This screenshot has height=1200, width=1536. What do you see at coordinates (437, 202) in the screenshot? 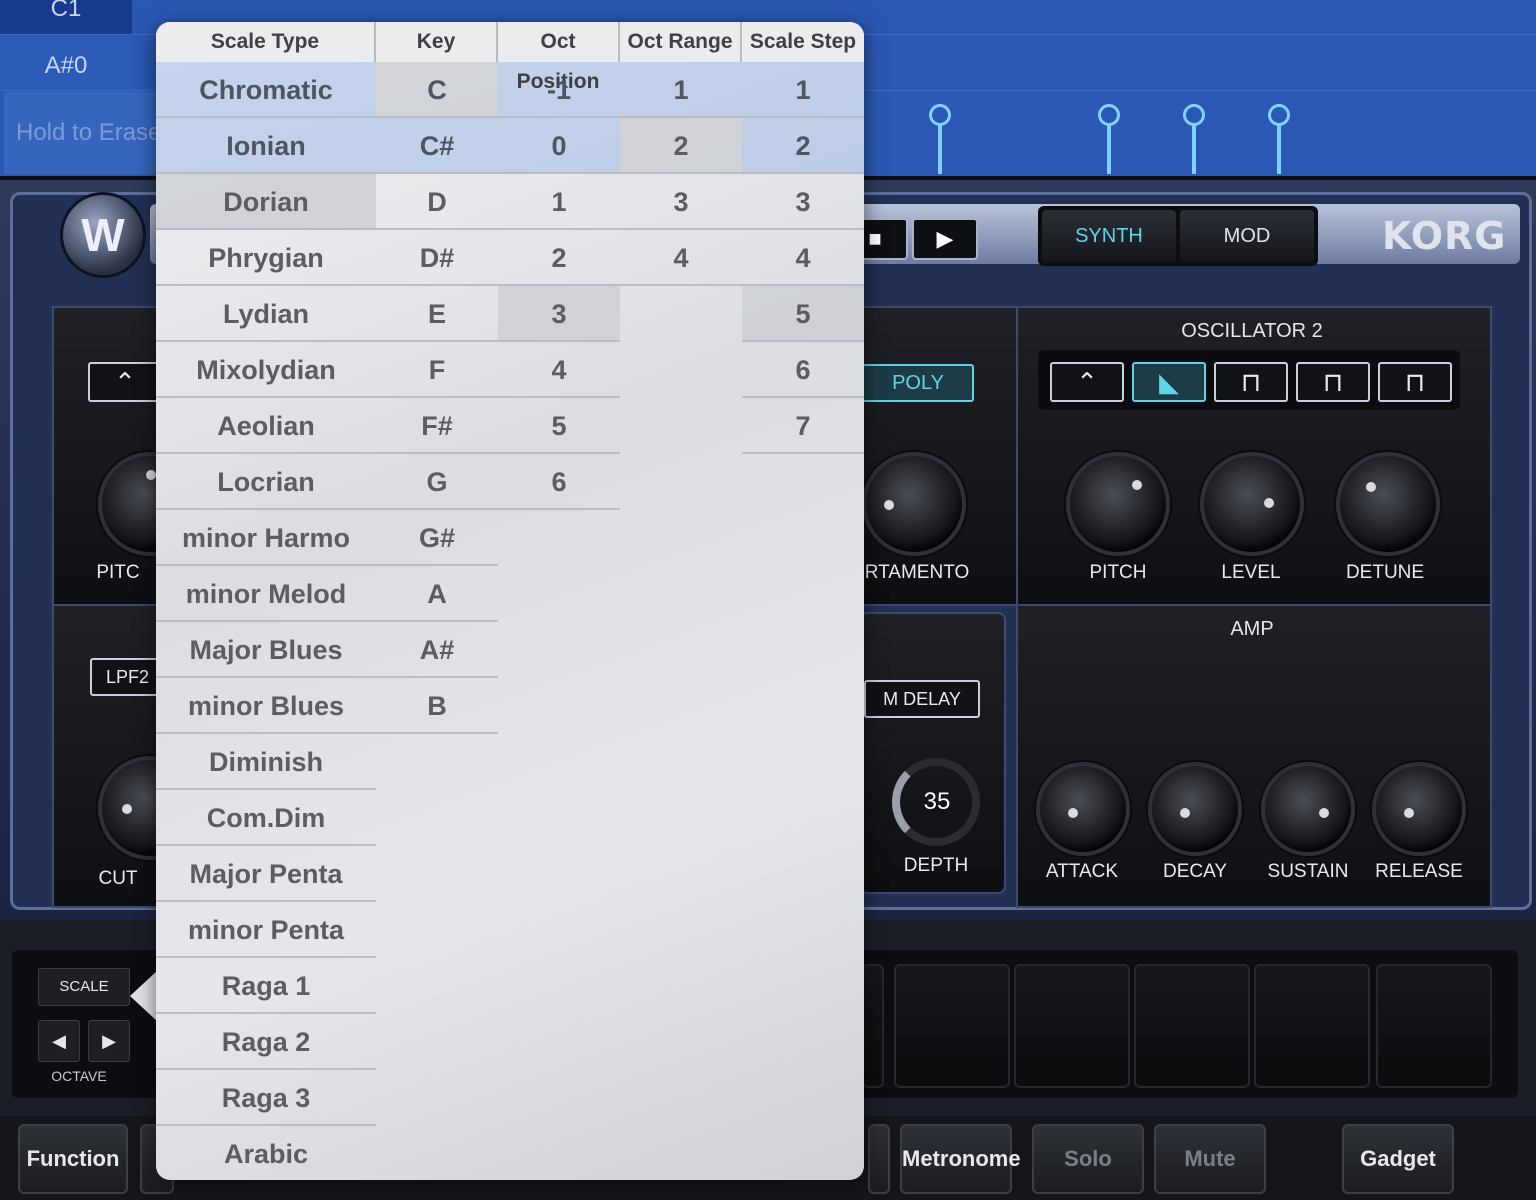
I see `key-item: D` at bounding box center [437, 202].